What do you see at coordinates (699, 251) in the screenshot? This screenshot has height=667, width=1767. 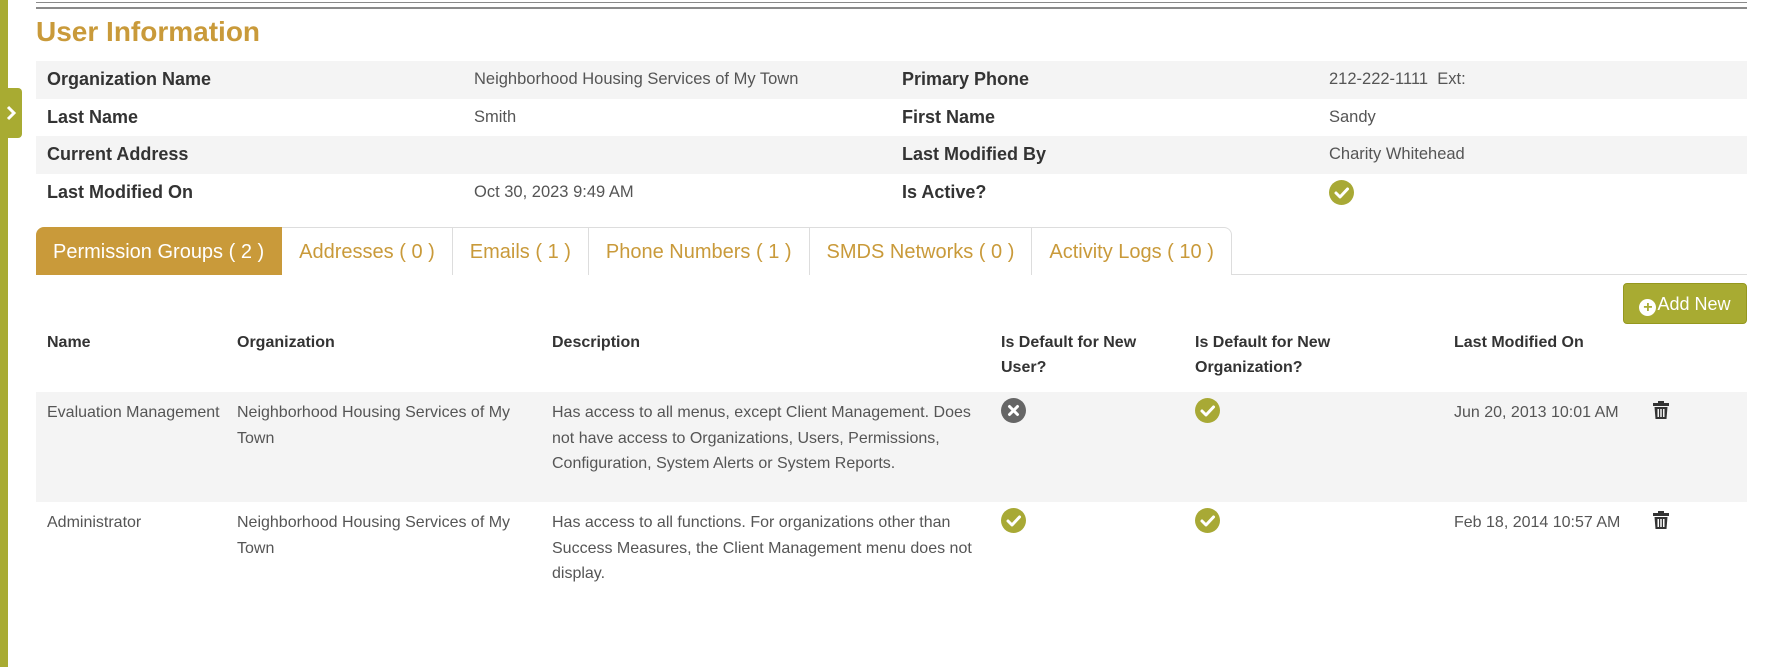 I see `tab-phone-numbers: Phone Numbers ( 1 )` at bounding box center [699, 251].